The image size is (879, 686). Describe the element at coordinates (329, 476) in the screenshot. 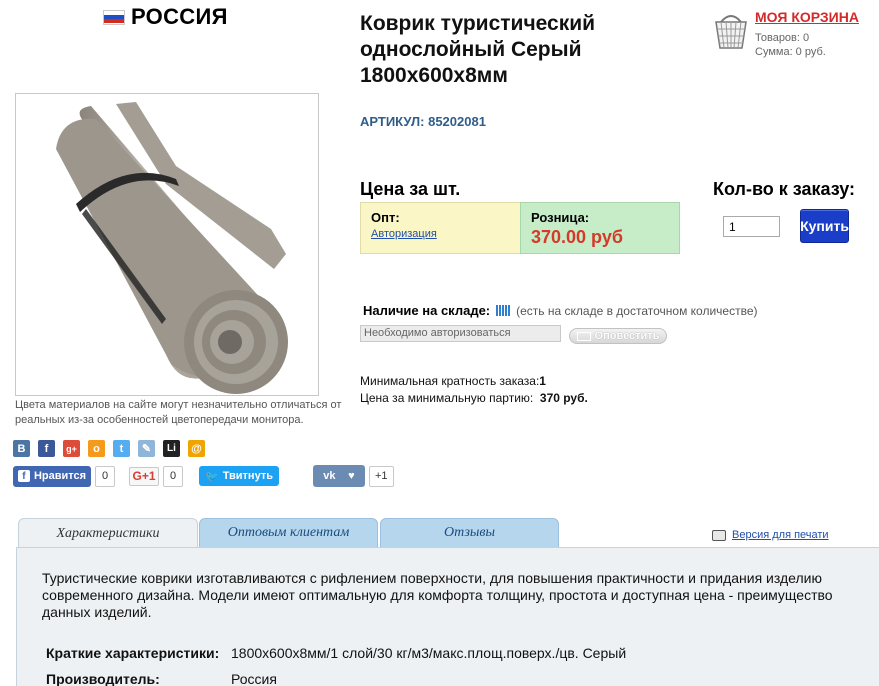

I see `vk-logo-icon: vk` at that location.